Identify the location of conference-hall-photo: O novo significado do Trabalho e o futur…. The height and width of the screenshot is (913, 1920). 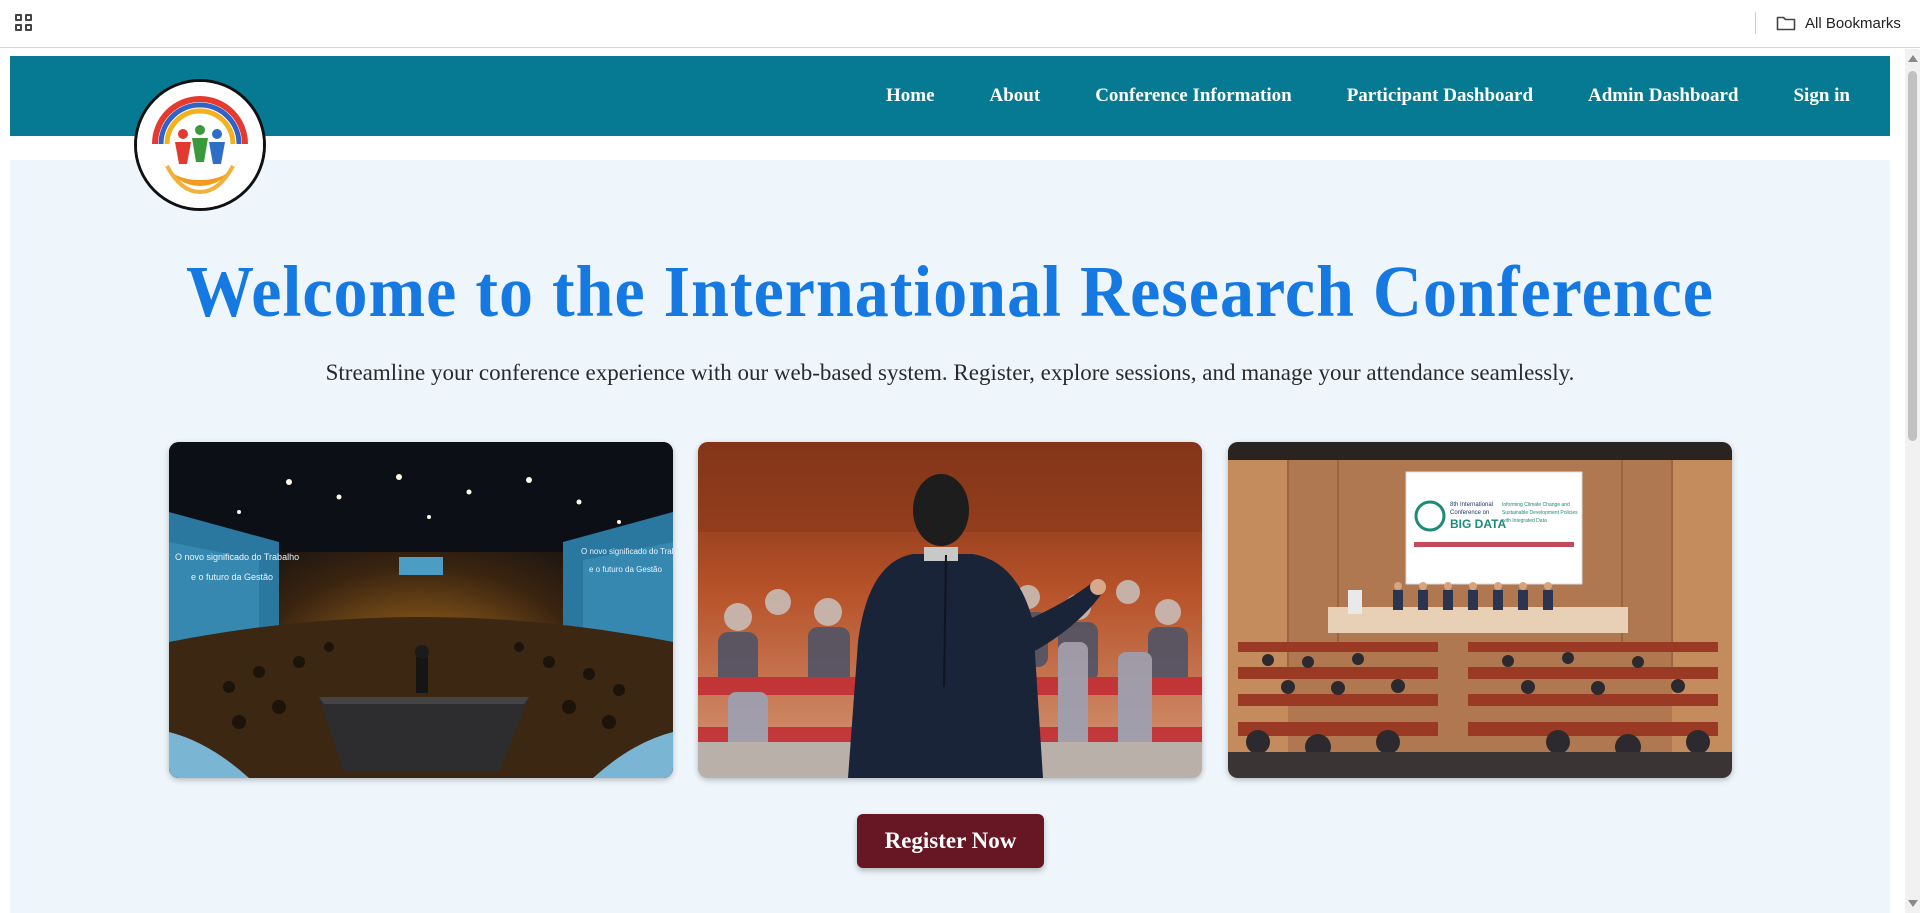
(421, 610).